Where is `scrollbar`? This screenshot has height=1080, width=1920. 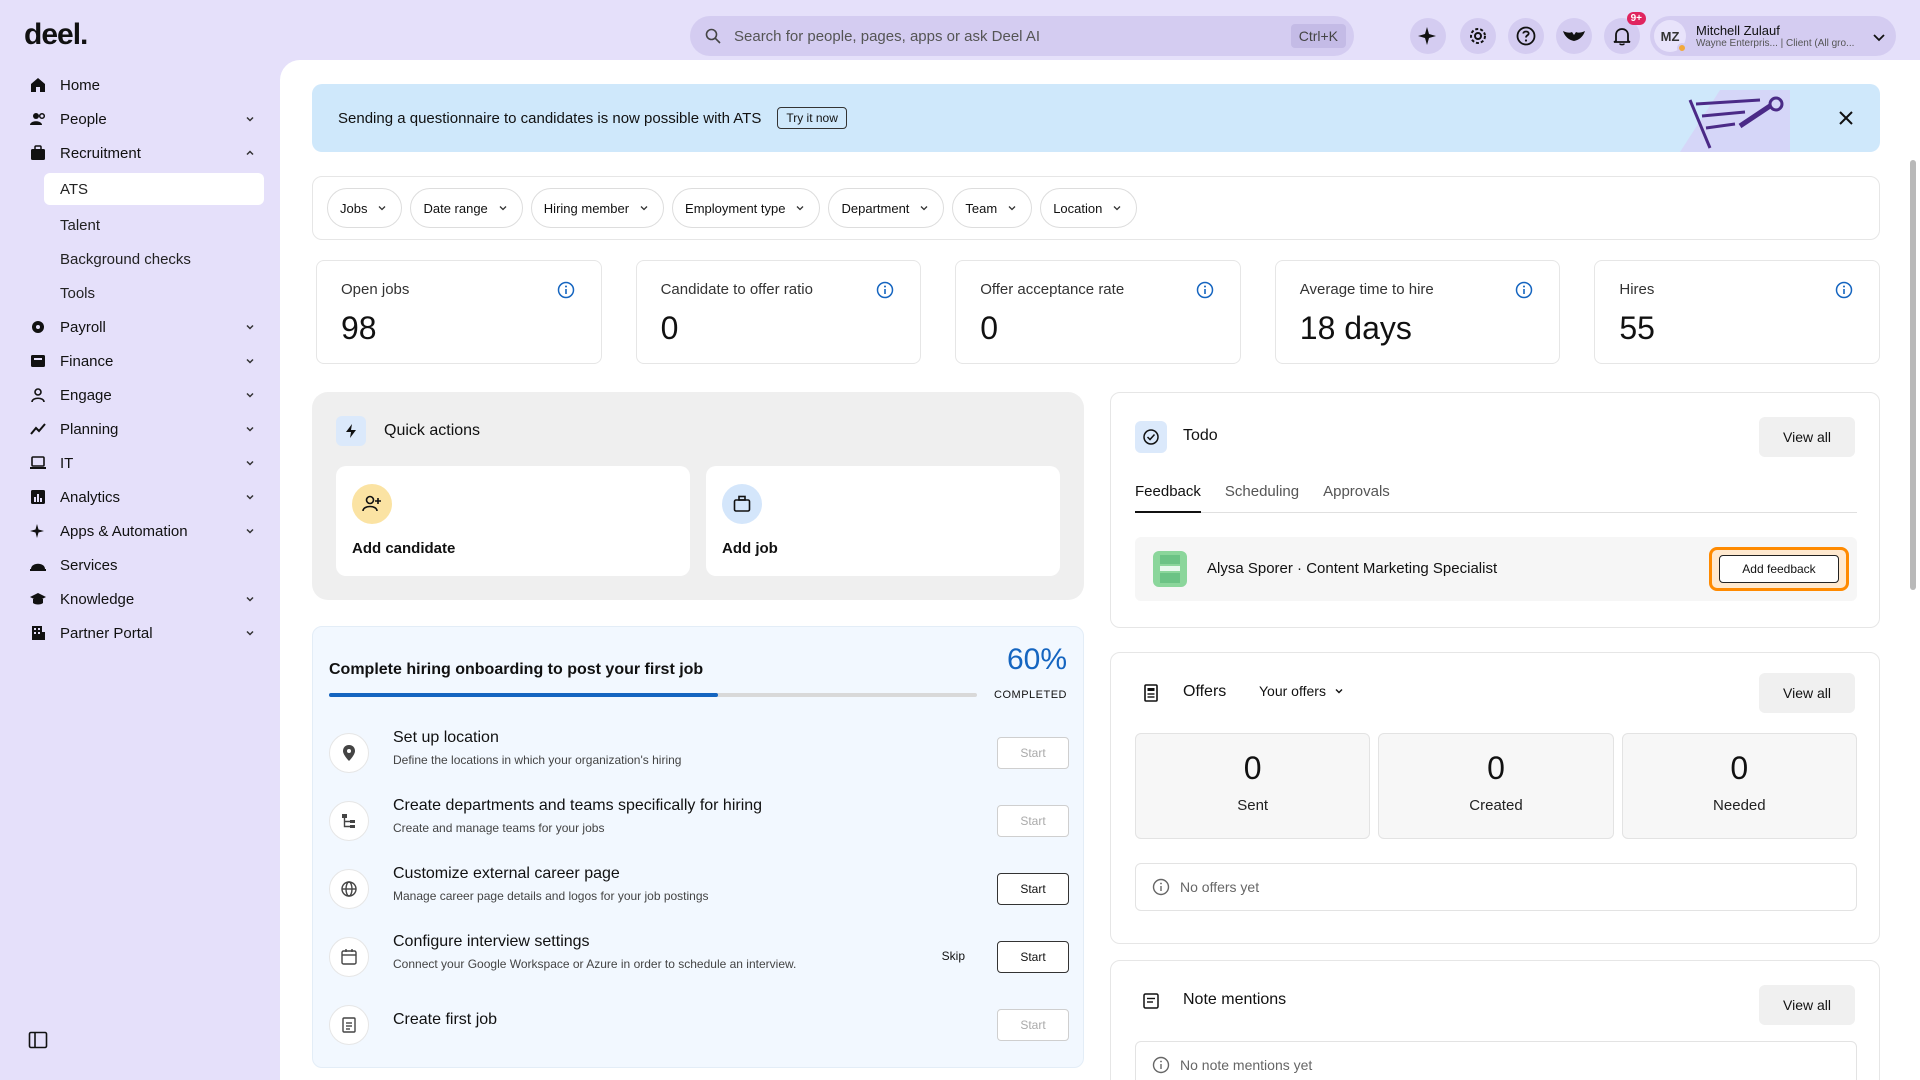
scrollbar is located at coordinates (1913, 375).